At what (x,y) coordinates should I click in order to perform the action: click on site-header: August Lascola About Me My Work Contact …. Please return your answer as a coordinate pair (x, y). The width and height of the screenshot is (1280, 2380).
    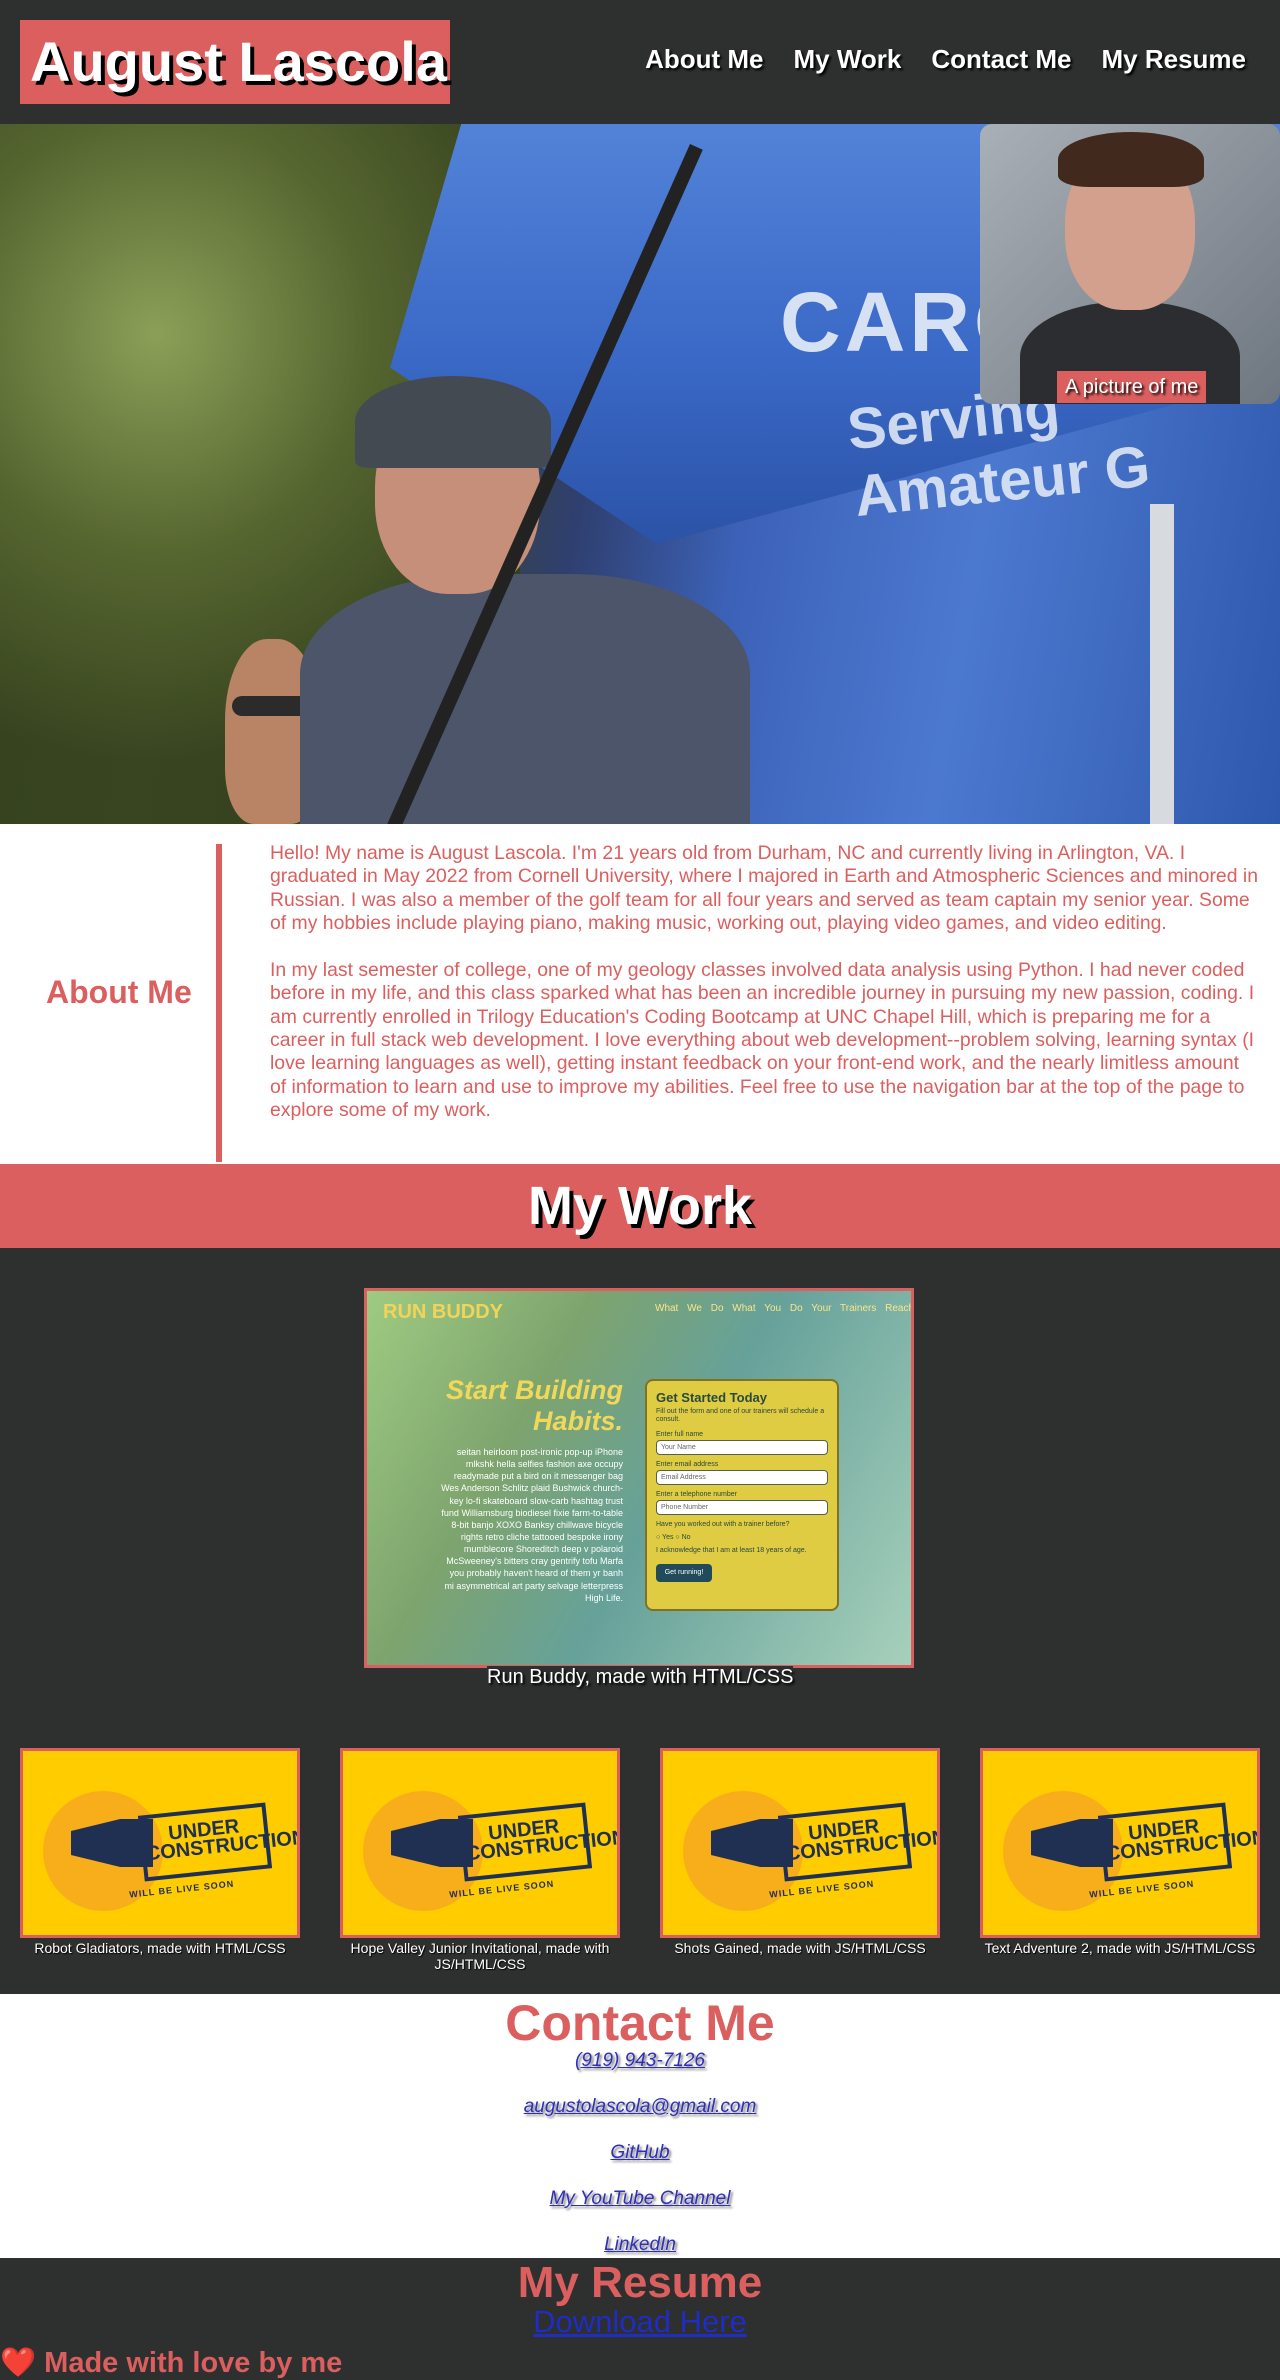
    Looking at the image, I should click on (640, 62).